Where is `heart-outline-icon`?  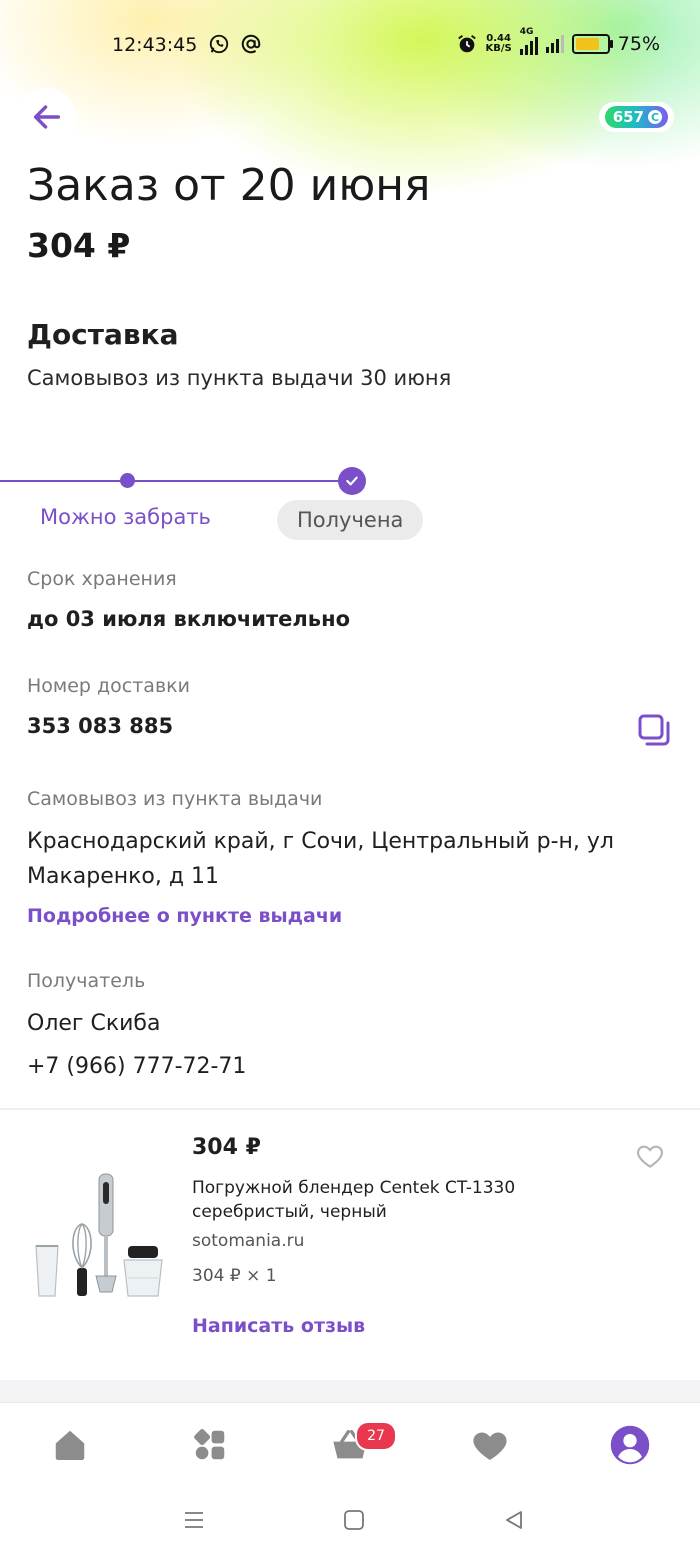 heart-outline-icon is located at coordinates (650, 1156).